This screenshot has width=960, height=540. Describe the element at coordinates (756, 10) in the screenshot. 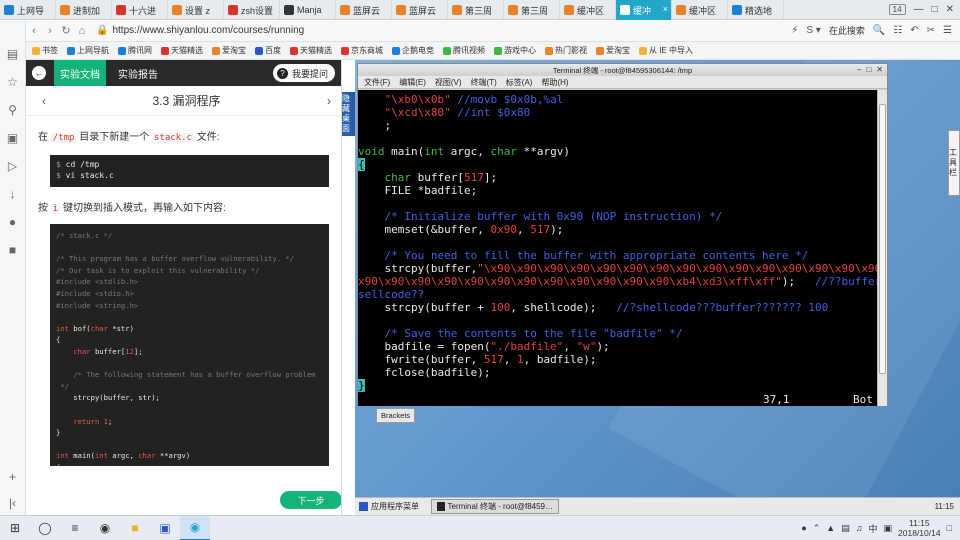

I see `browser-tab: 精选地` at that location.